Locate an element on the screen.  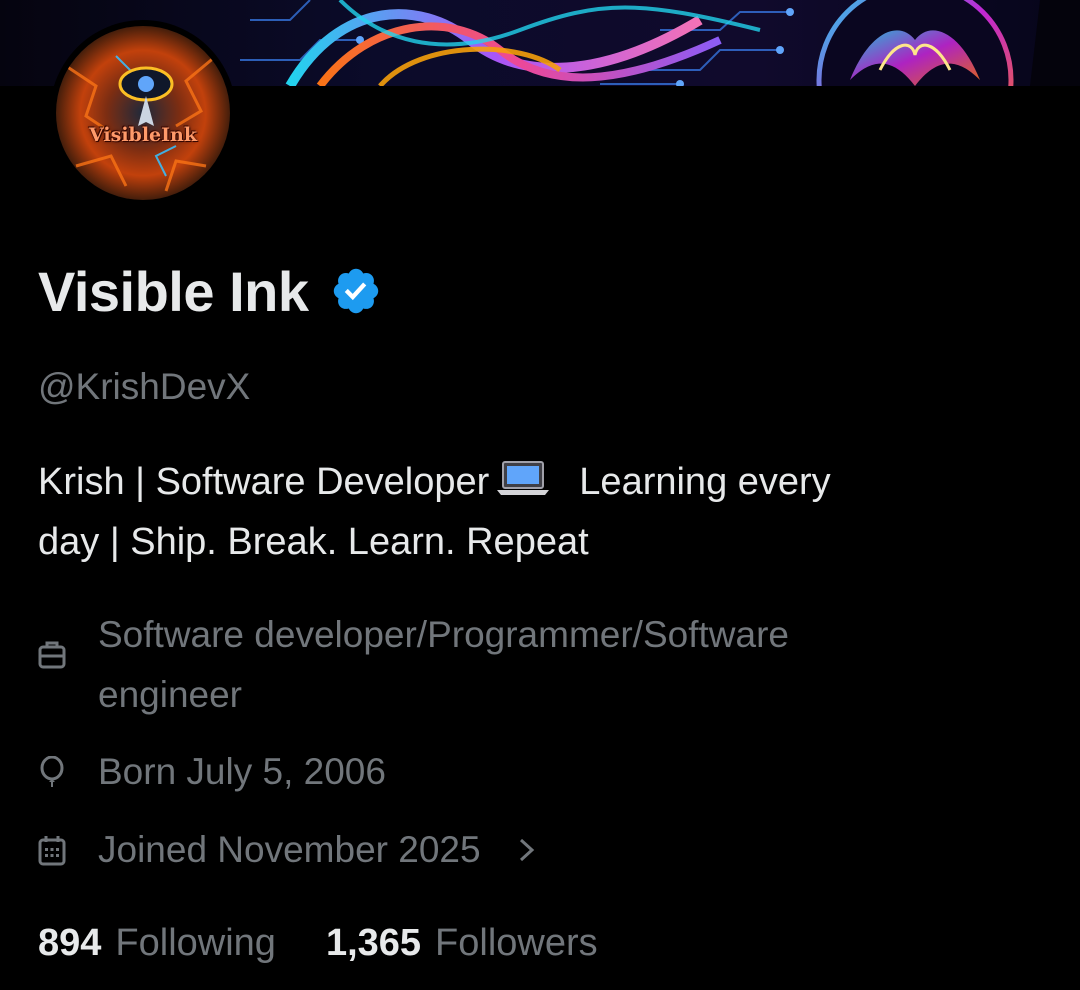
following-link: 894 Following is located at coordinates (157, 943).